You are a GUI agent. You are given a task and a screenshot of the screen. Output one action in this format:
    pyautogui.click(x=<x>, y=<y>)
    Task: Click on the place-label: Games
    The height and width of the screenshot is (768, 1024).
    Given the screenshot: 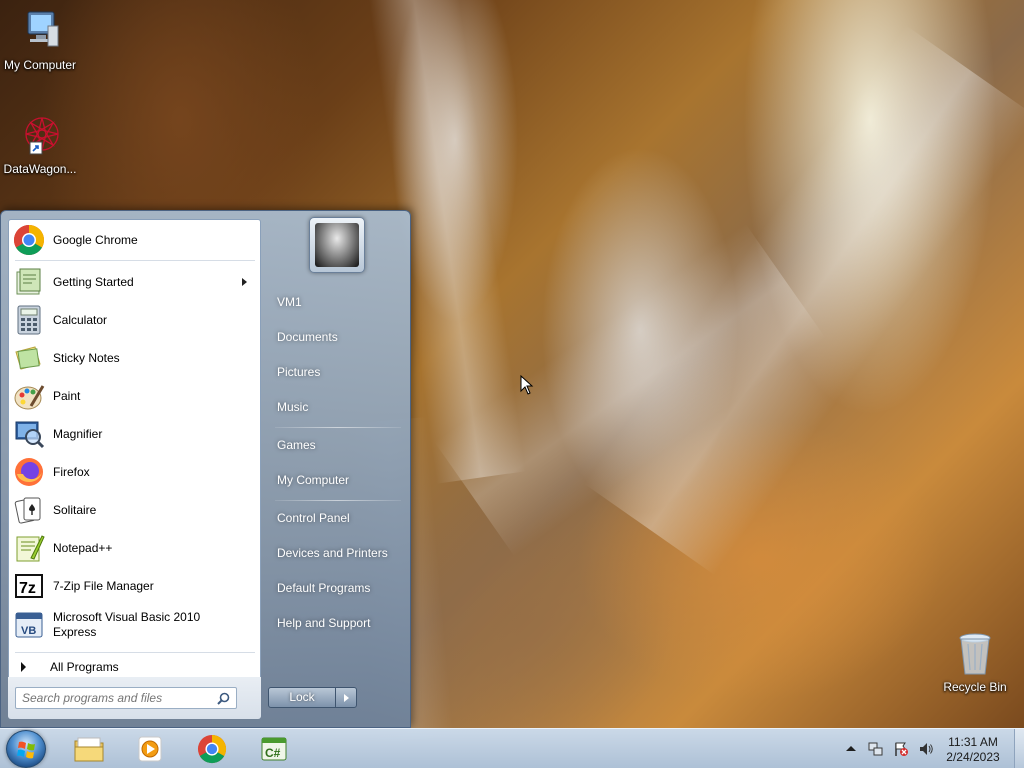 What is the action you would take?
    pyautogui.click(x=296, y=445)
    